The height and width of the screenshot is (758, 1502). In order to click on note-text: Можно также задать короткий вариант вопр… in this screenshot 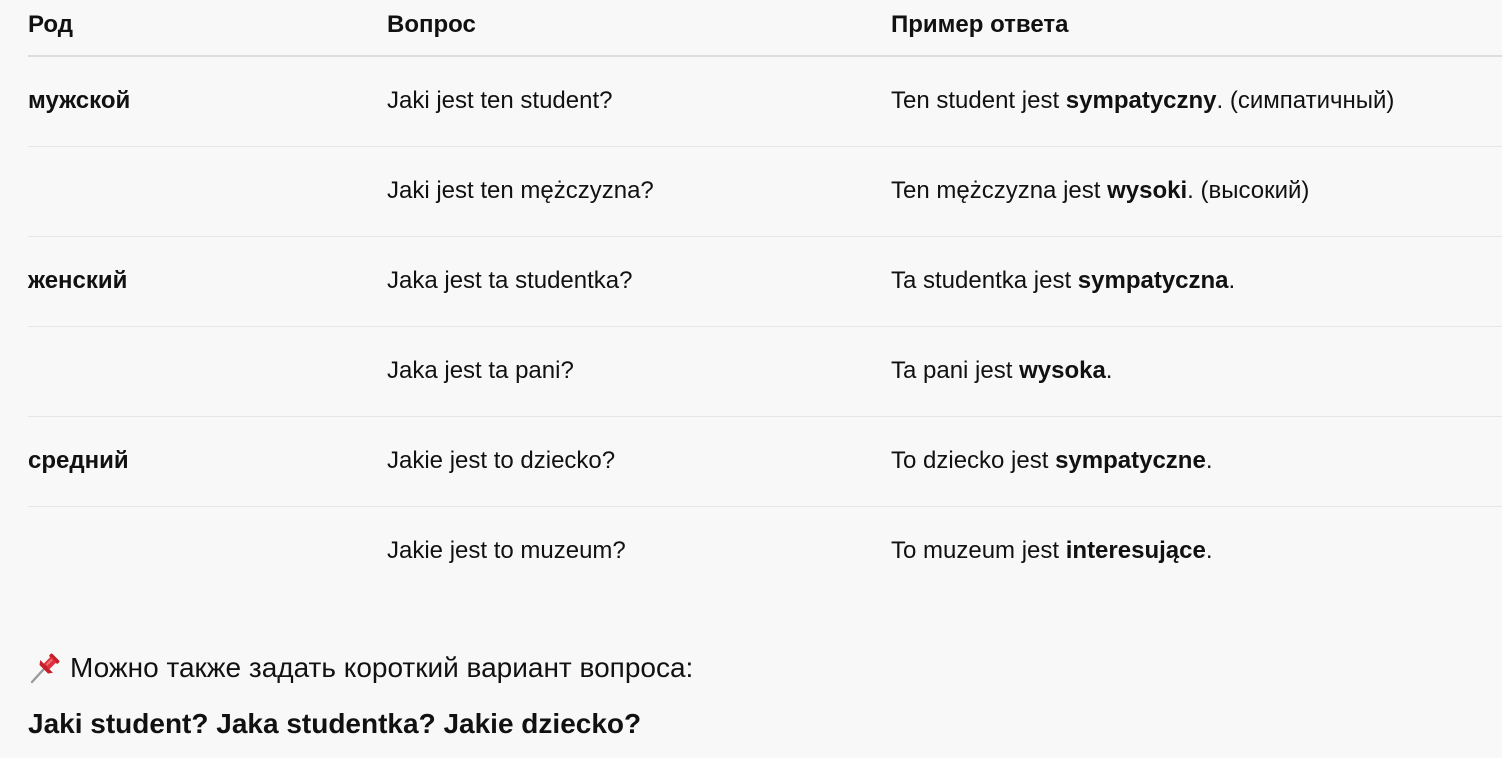, I will do `click(382, 667)`.